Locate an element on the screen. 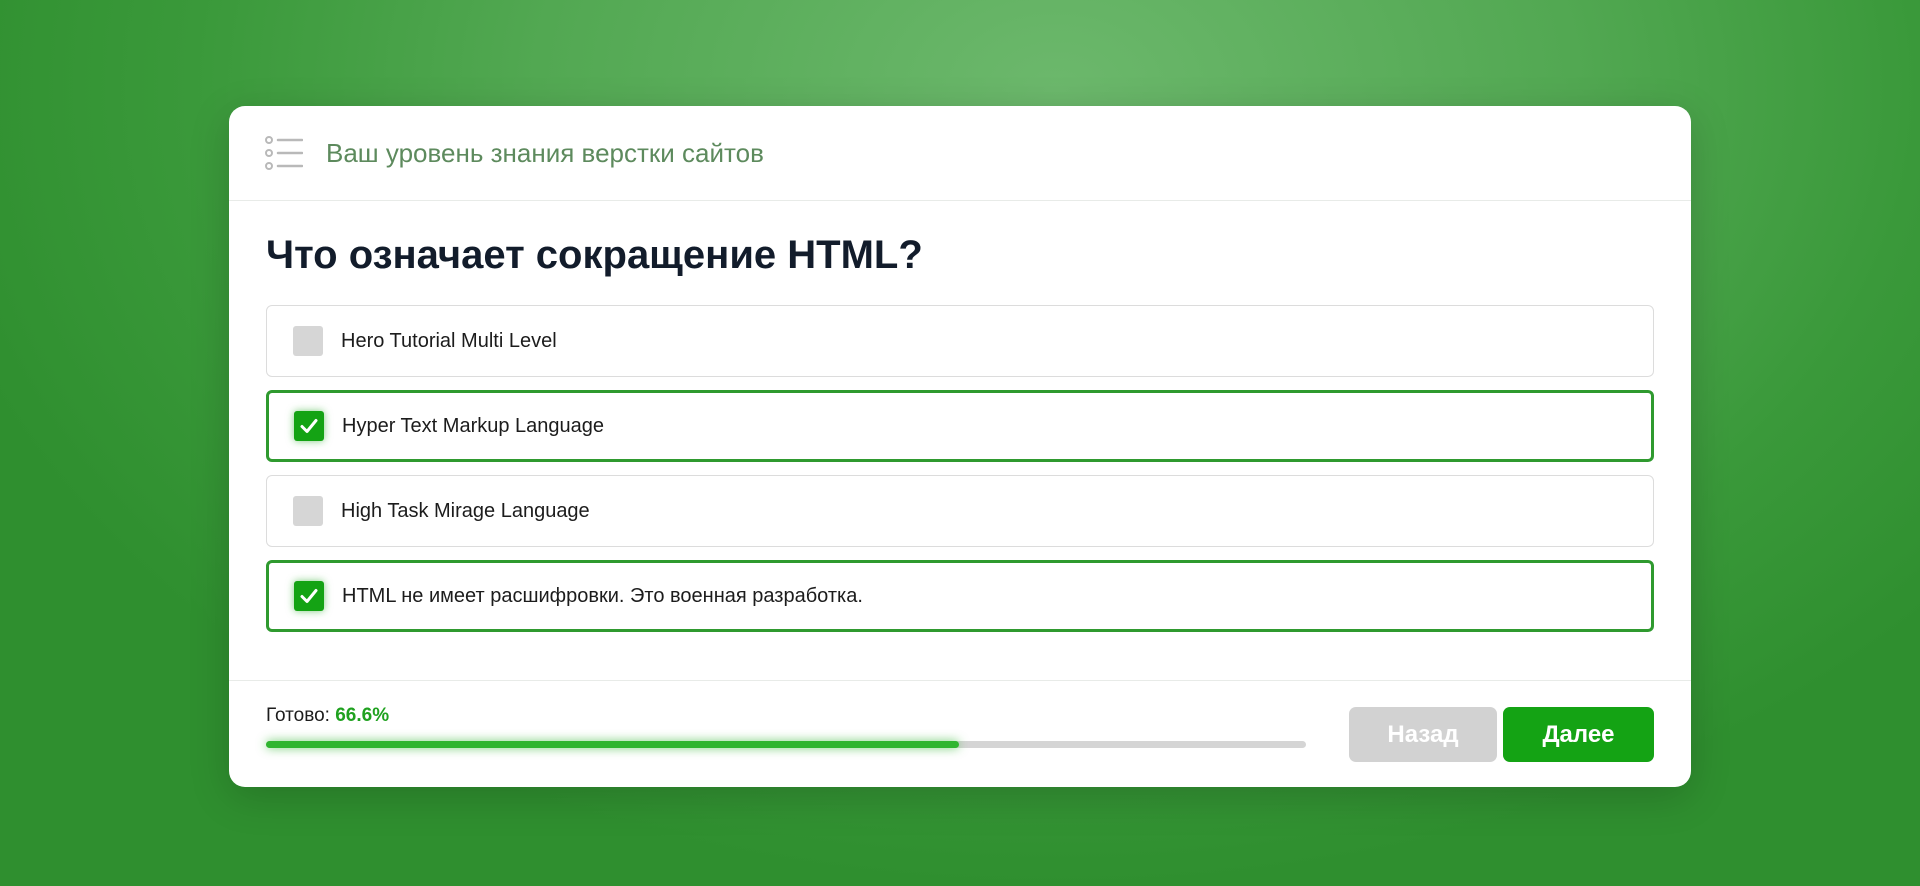  progress-bar is located at coordinates (786, 744).